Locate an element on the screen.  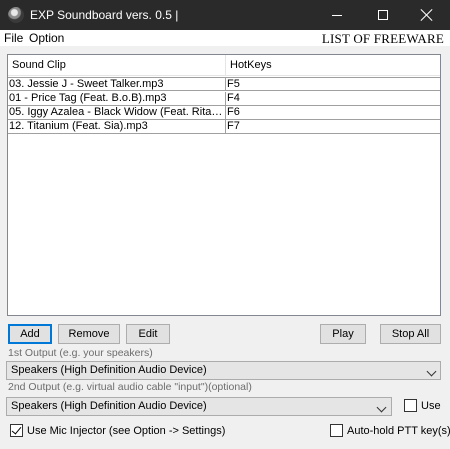
menu-file: File is located at coordinates (13, 38).